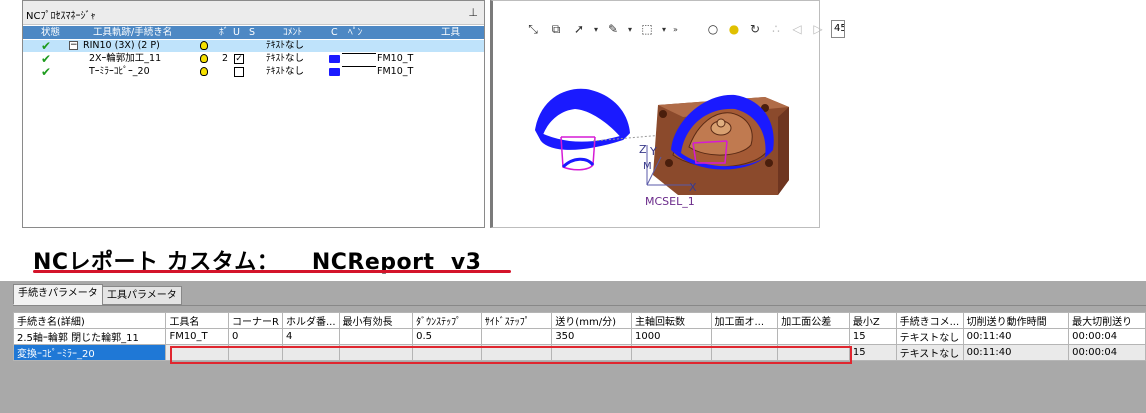  I want to click on axis-x-label: X, so click(693, 187).